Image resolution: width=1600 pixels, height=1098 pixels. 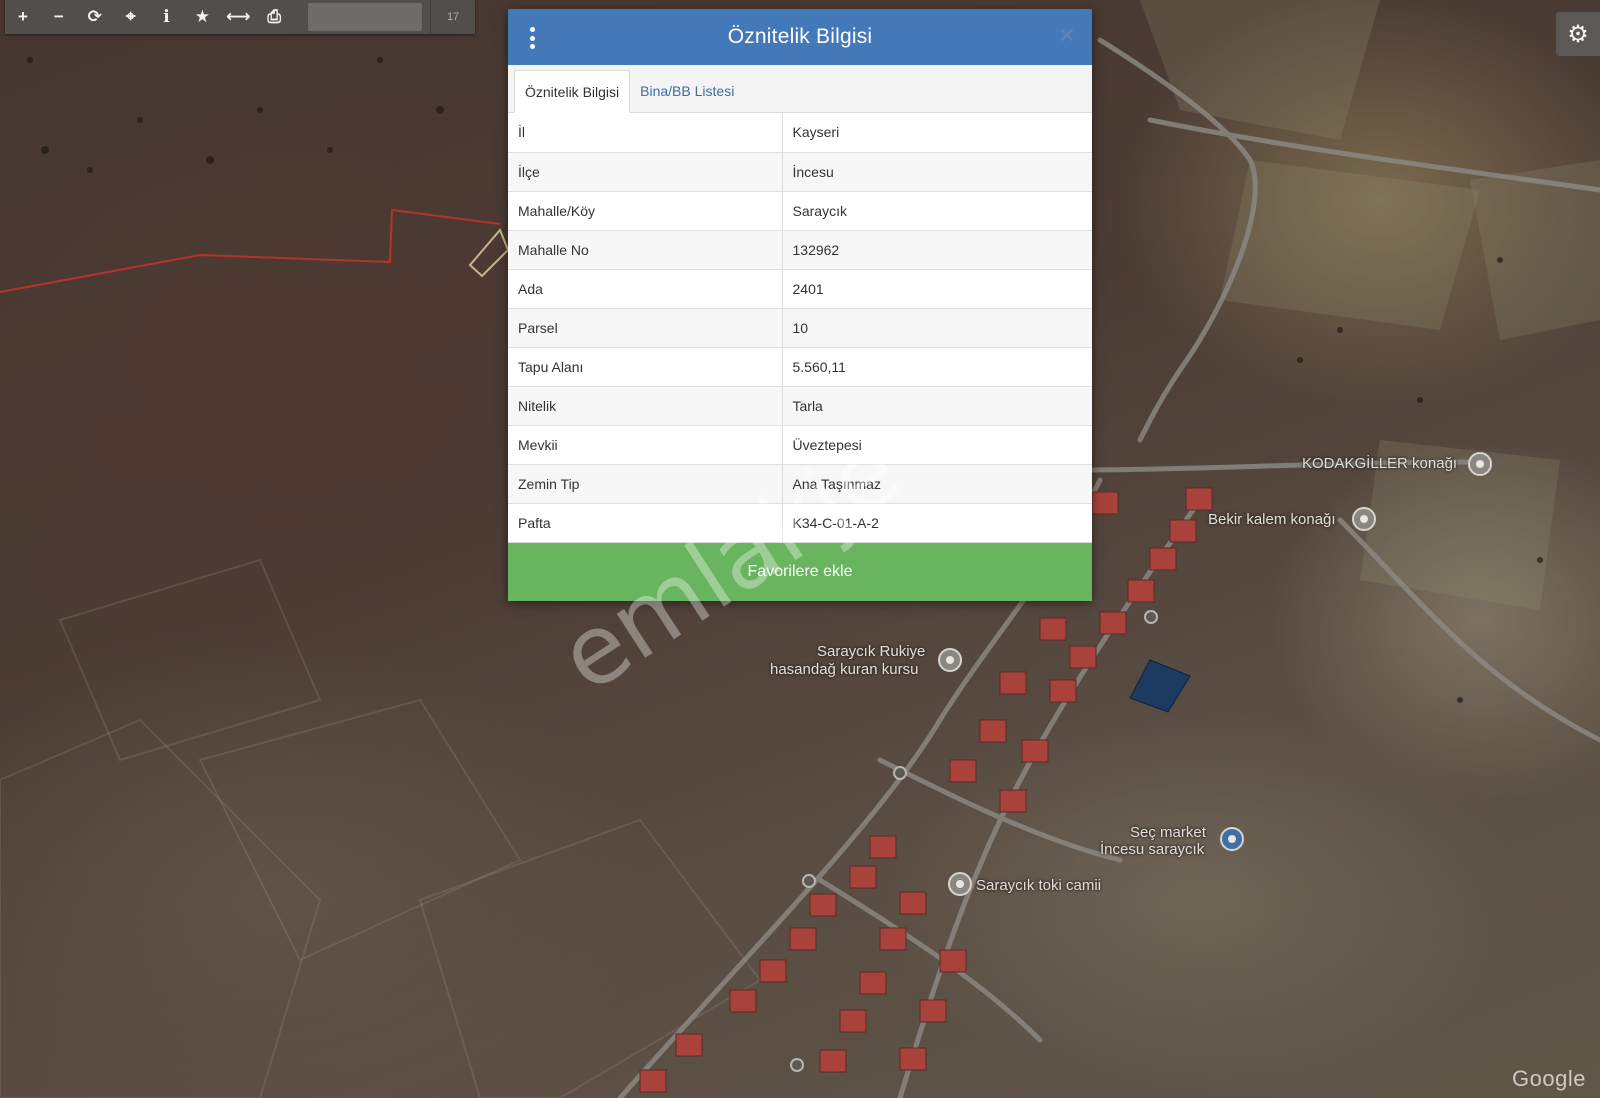 What do you see at coordinates (937, 250) in the screenshot?
I see `row-value: 132962` at bounding box center [937, 250].